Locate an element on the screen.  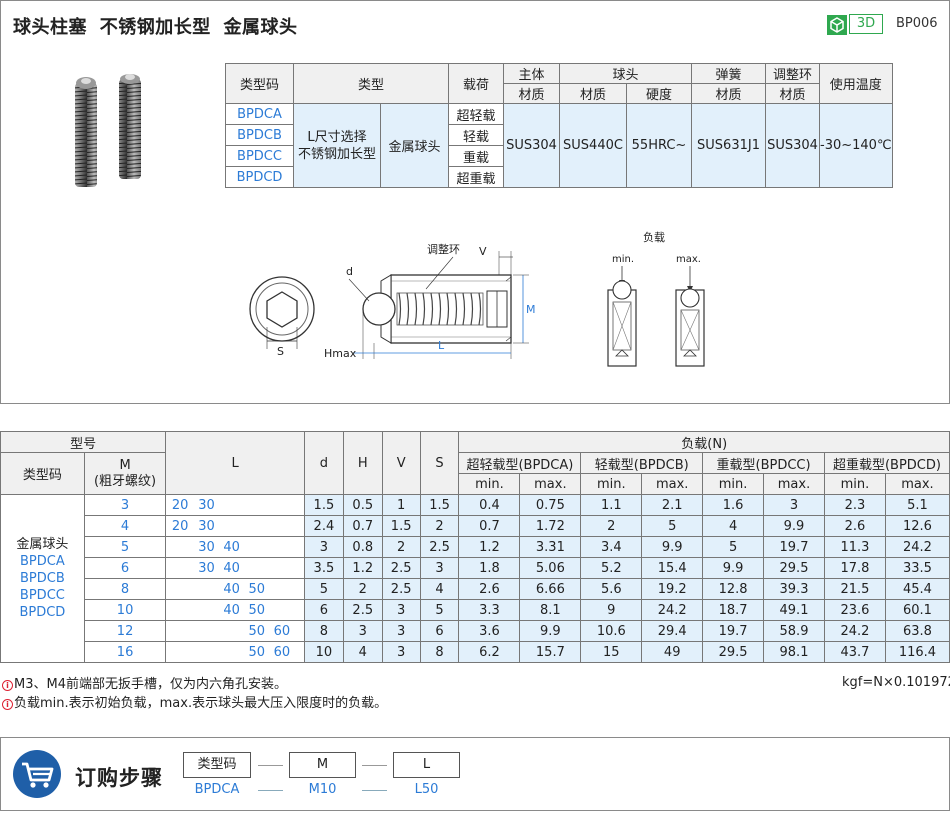
m-size: 5 is located at coordinates (125, 547).